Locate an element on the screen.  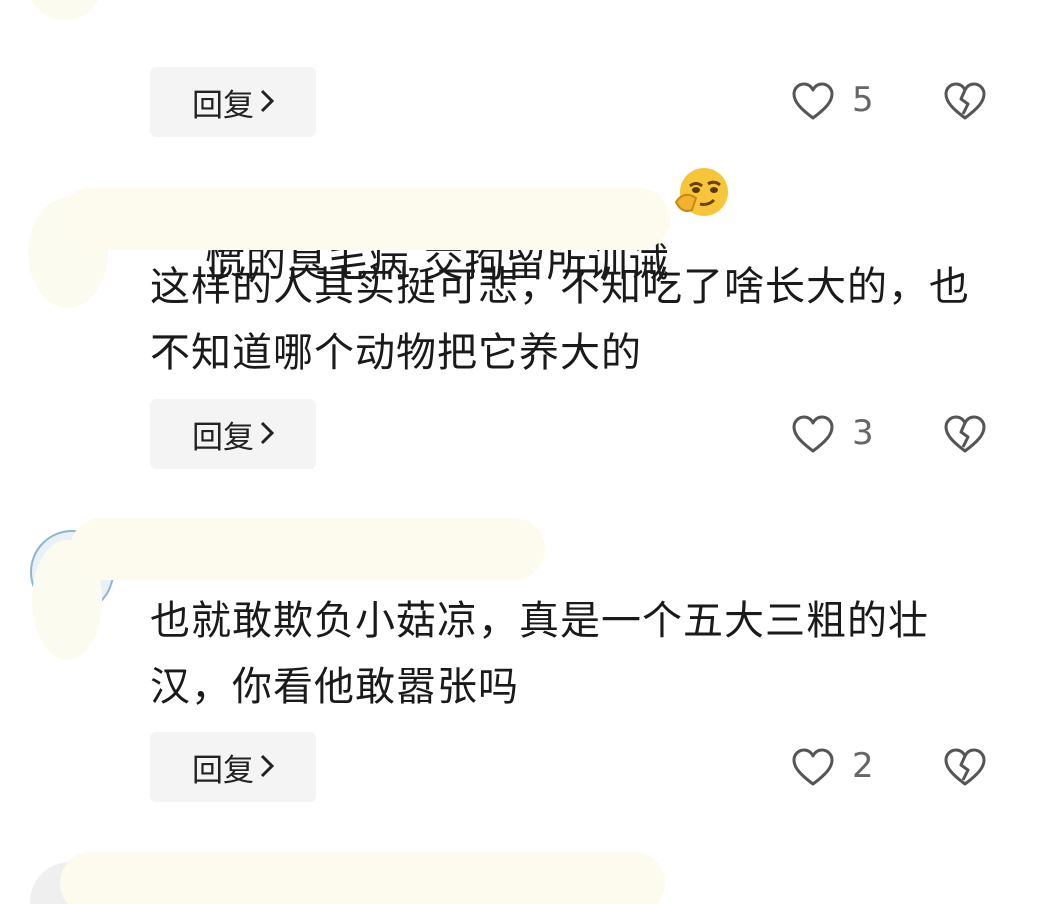
avatar is located at coordinates (65, 10).